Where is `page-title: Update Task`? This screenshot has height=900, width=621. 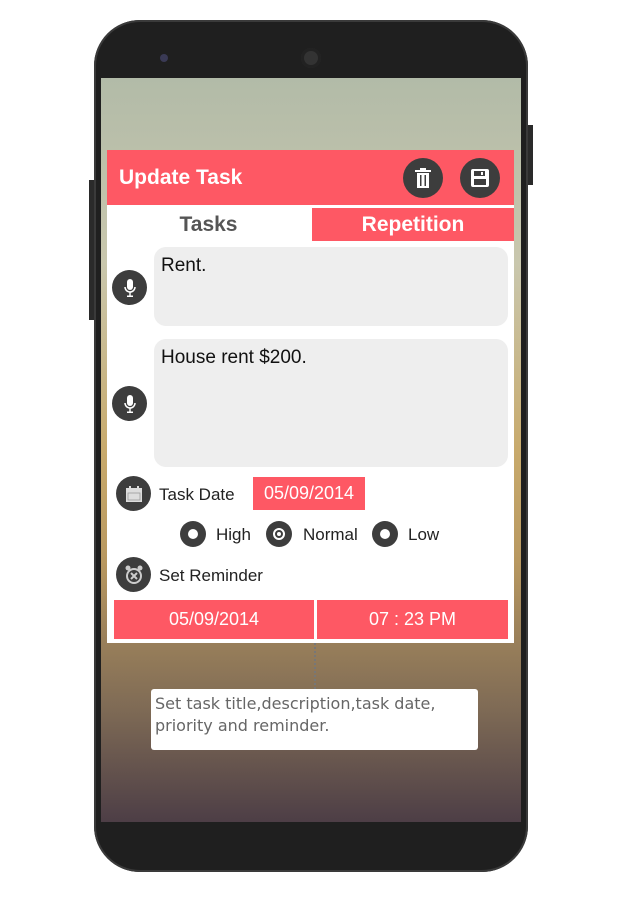
page-title: Update Task is located at coordinates (181, 177).